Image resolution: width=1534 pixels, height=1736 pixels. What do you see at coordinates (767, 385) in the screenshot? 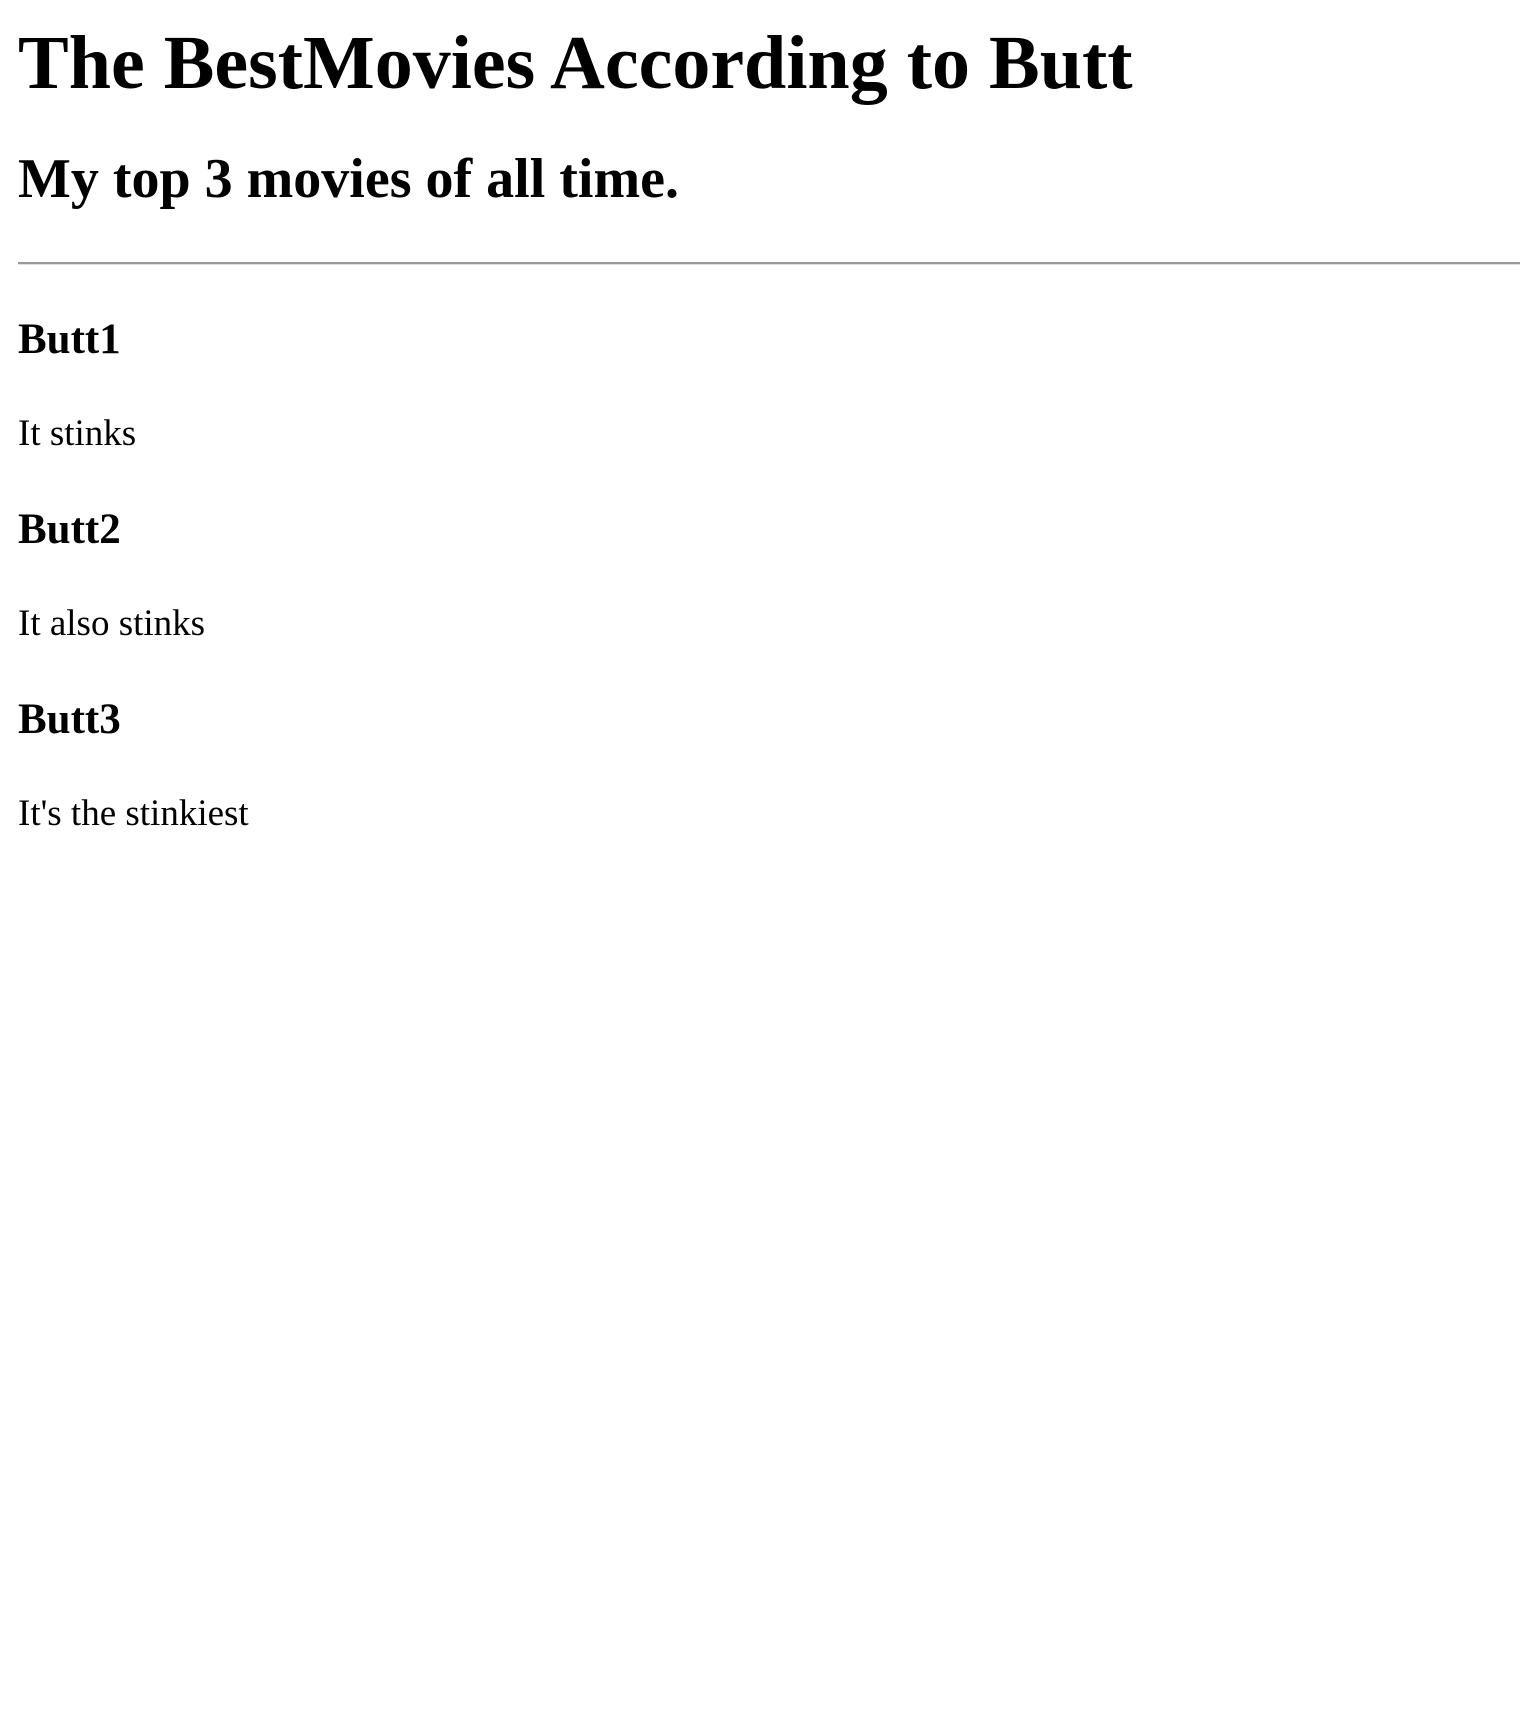
I see `movie-entry: Butt1 It stinks` at bounding box center [767, 385].